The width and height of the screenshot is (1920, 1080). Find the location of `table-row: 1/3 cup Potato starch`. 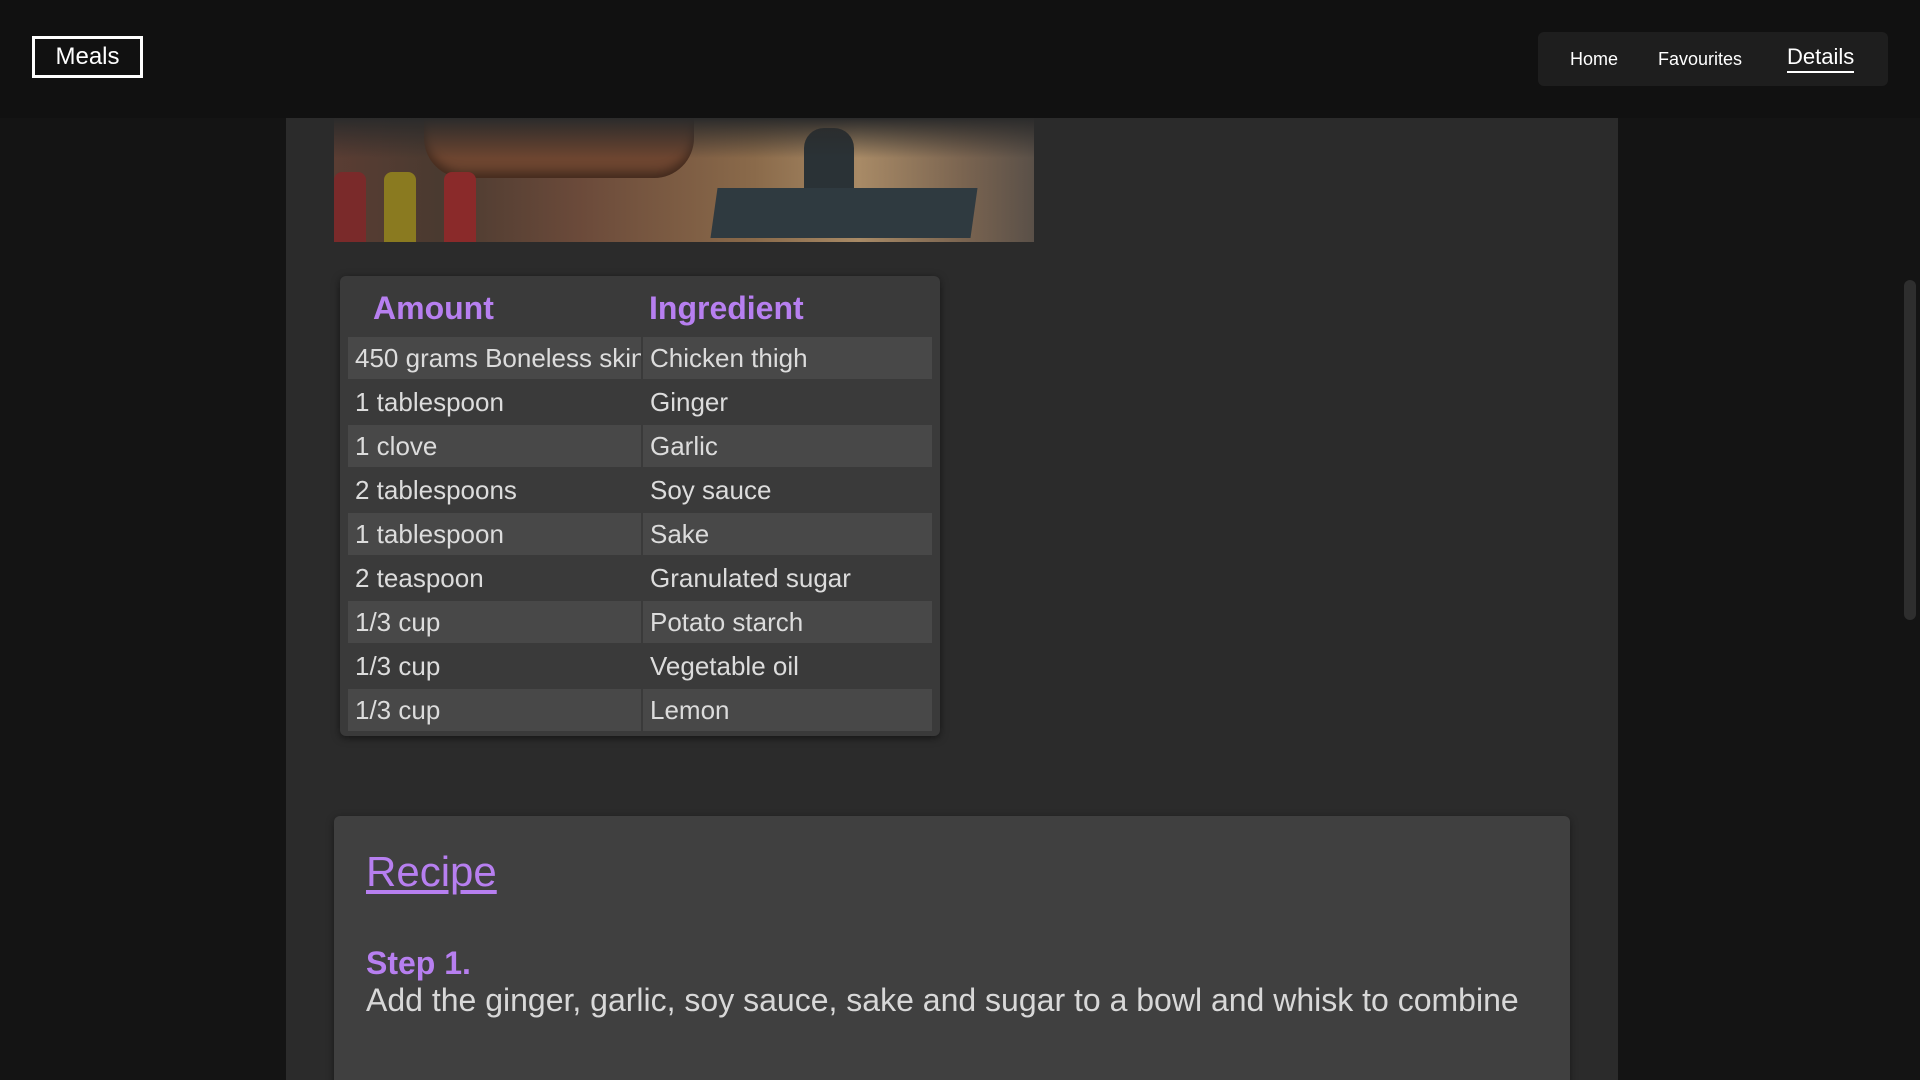

table-row: 1/3 cup Potato starch is located at coordinates (640, 623).